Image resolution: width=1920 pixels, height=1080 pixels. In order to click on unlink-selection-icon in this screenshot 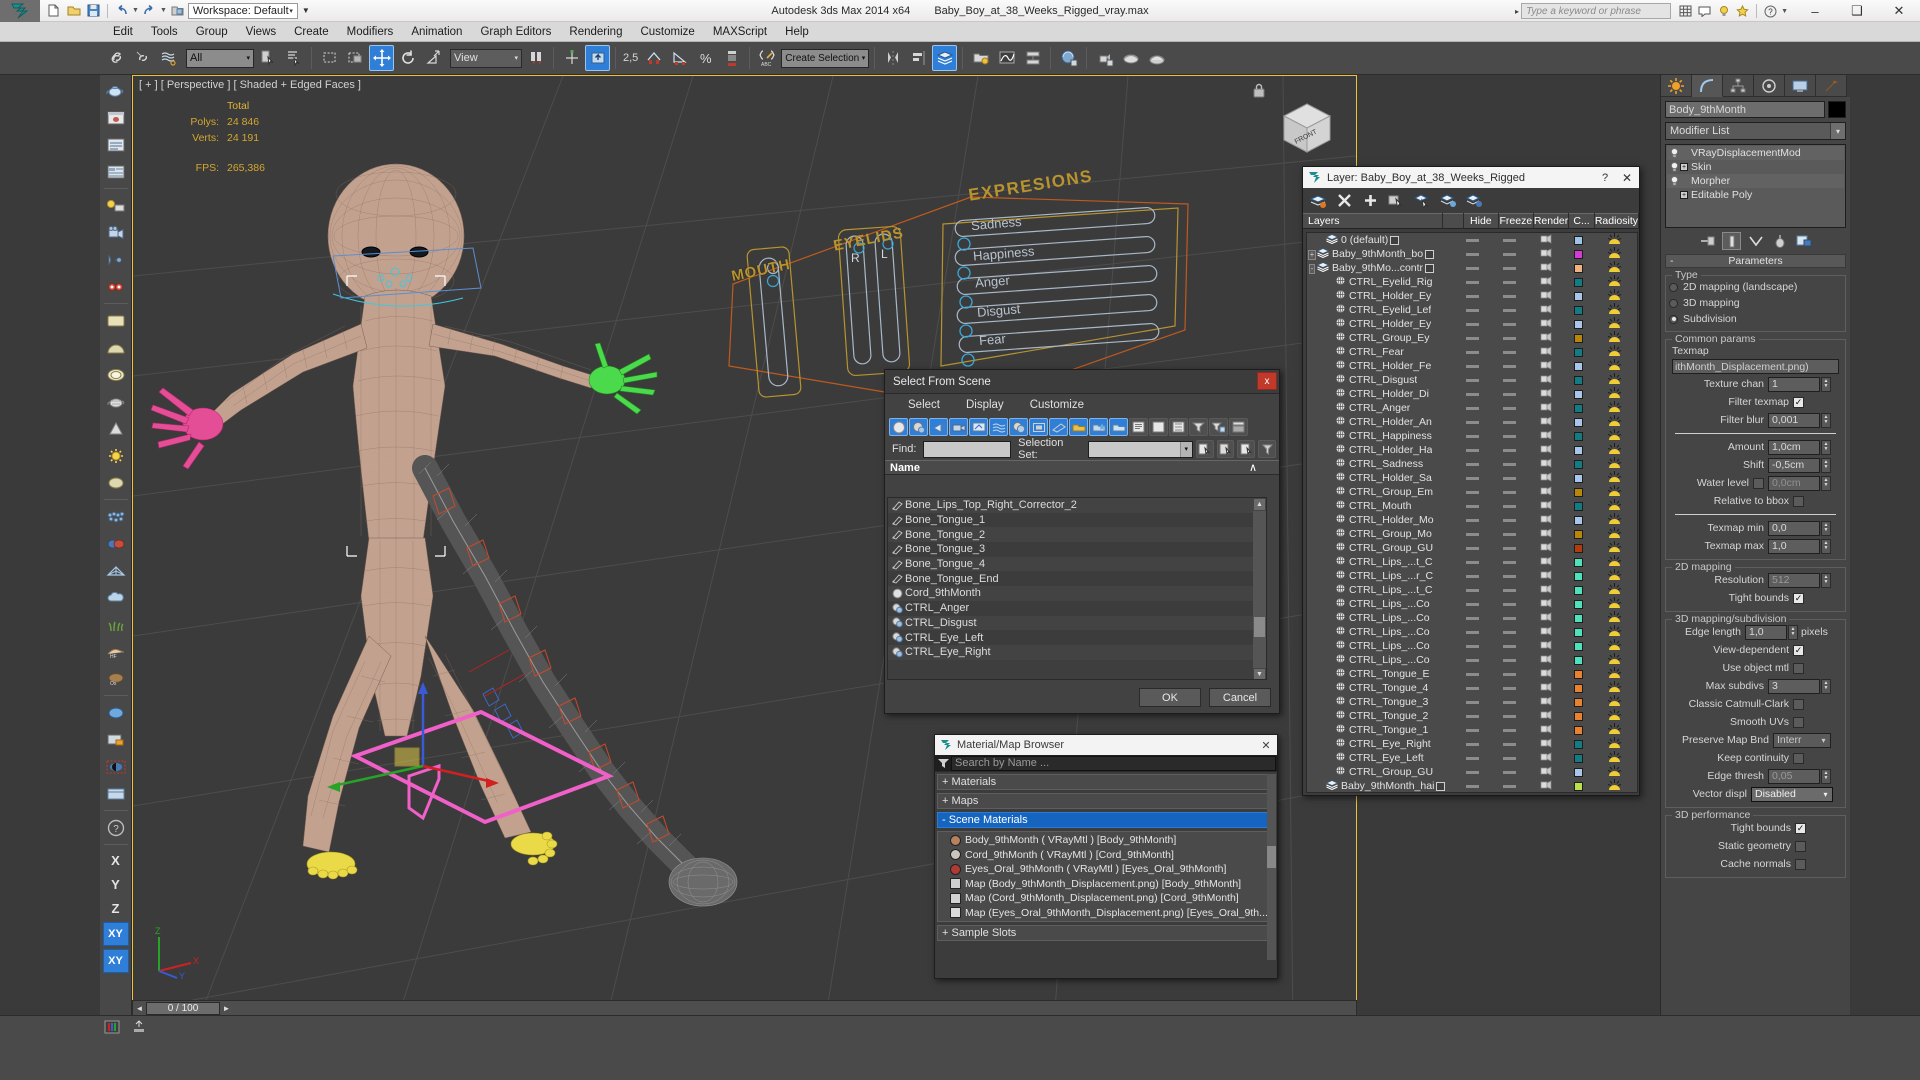, I will do `click(142, 58)`.